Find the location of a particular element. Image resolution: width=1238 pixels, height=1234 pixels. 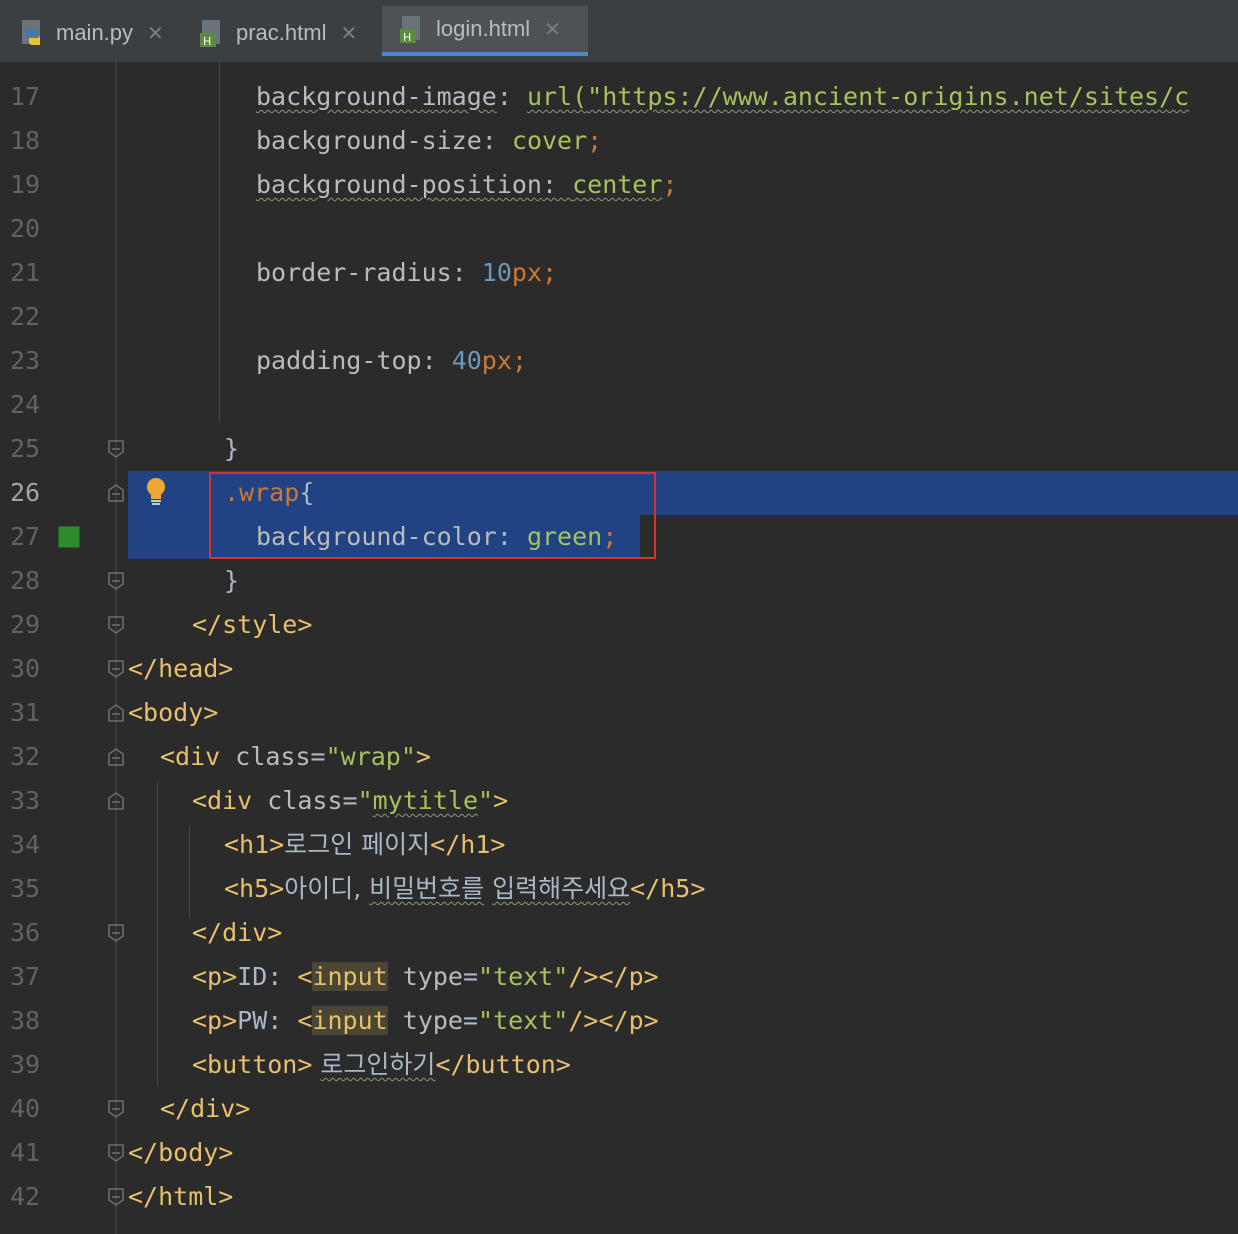

line-number: 23 is located at coordinates (25, 360).